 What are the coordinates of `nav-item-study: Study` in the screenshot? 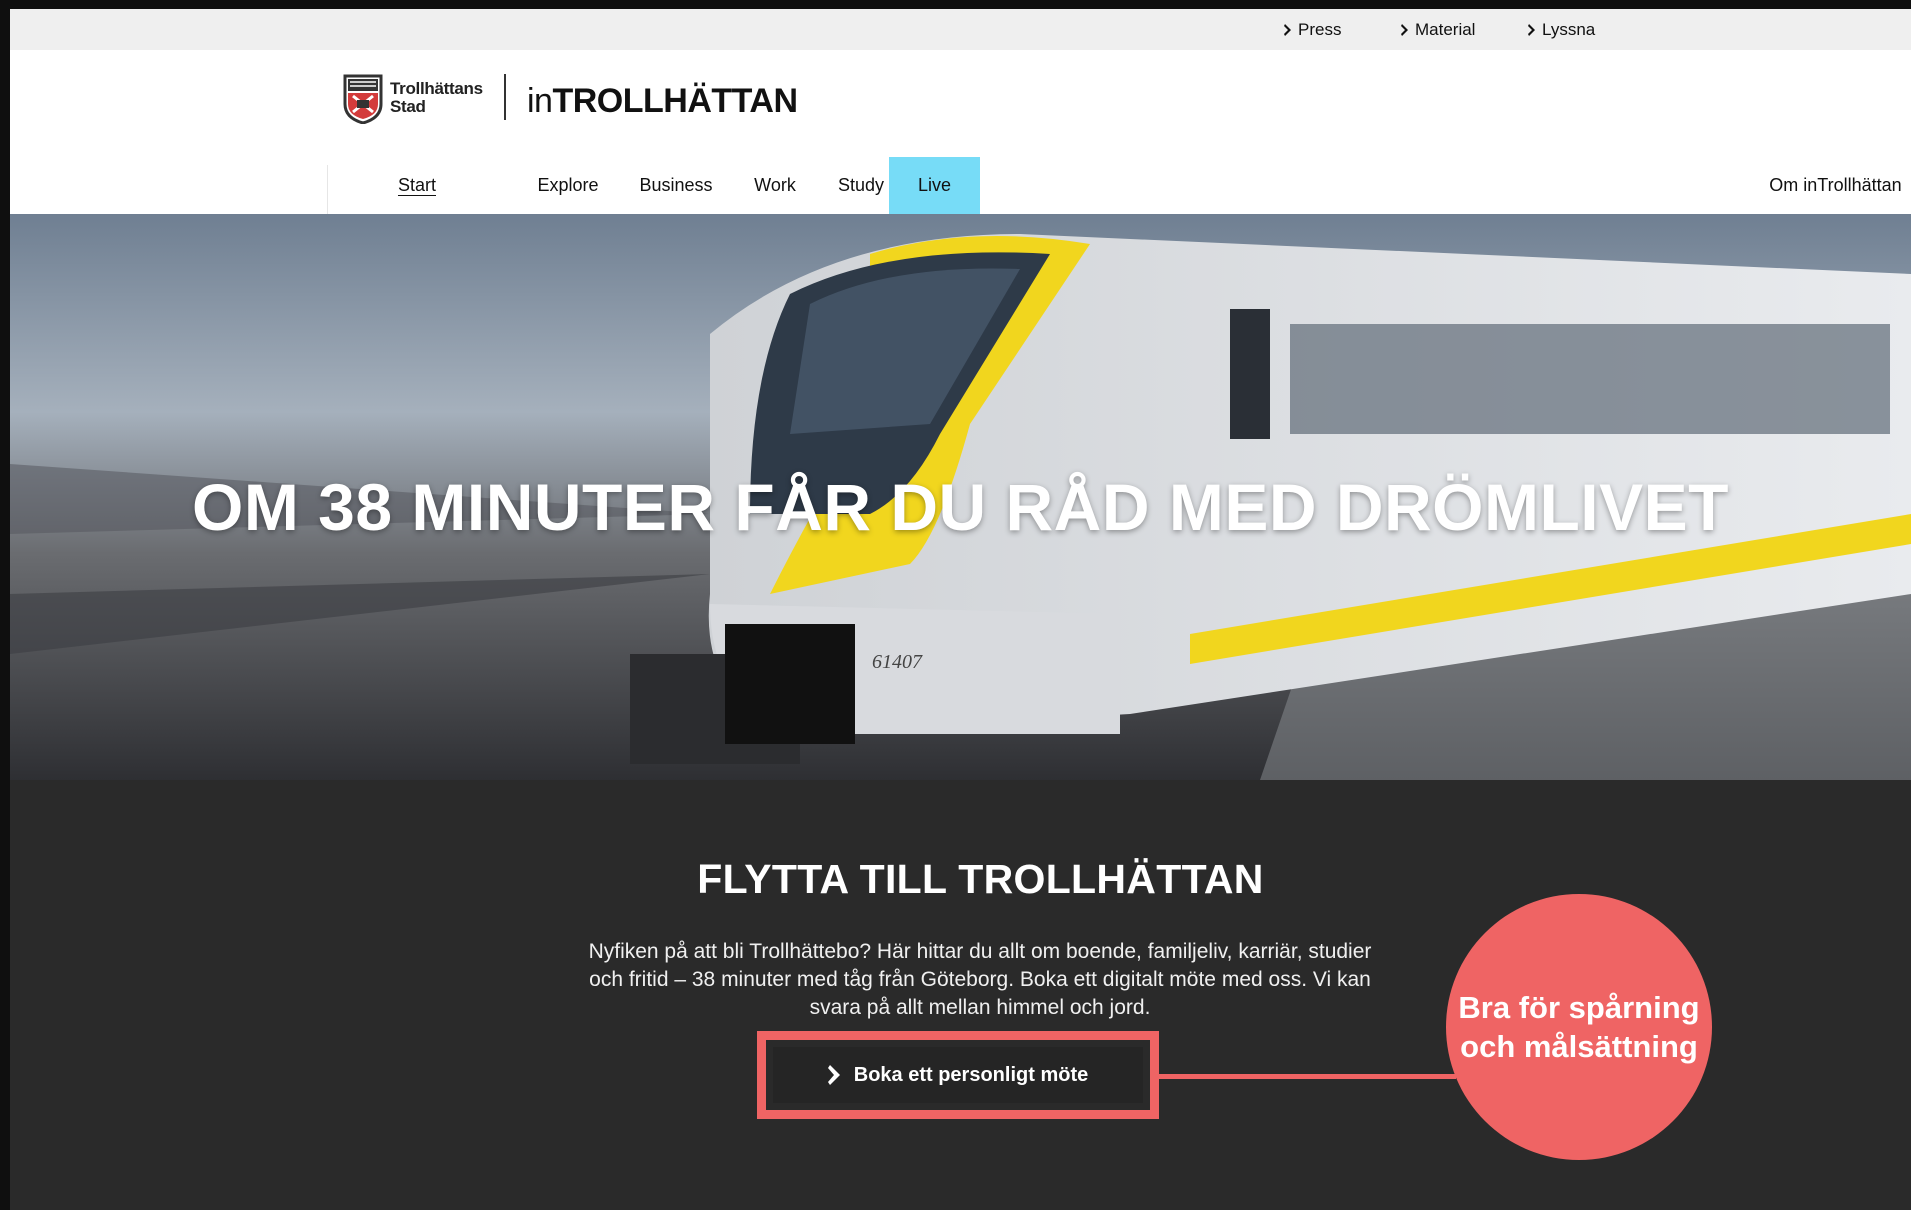 It's located at (861, 185).